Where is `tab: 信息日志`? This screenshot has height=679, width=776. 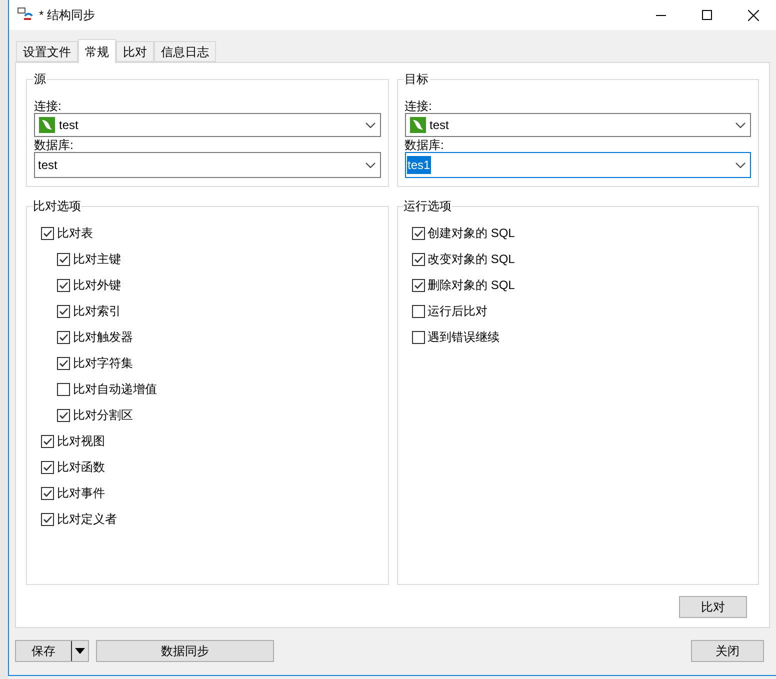 tab: 信息日志 is located at coordinates (185, 51).